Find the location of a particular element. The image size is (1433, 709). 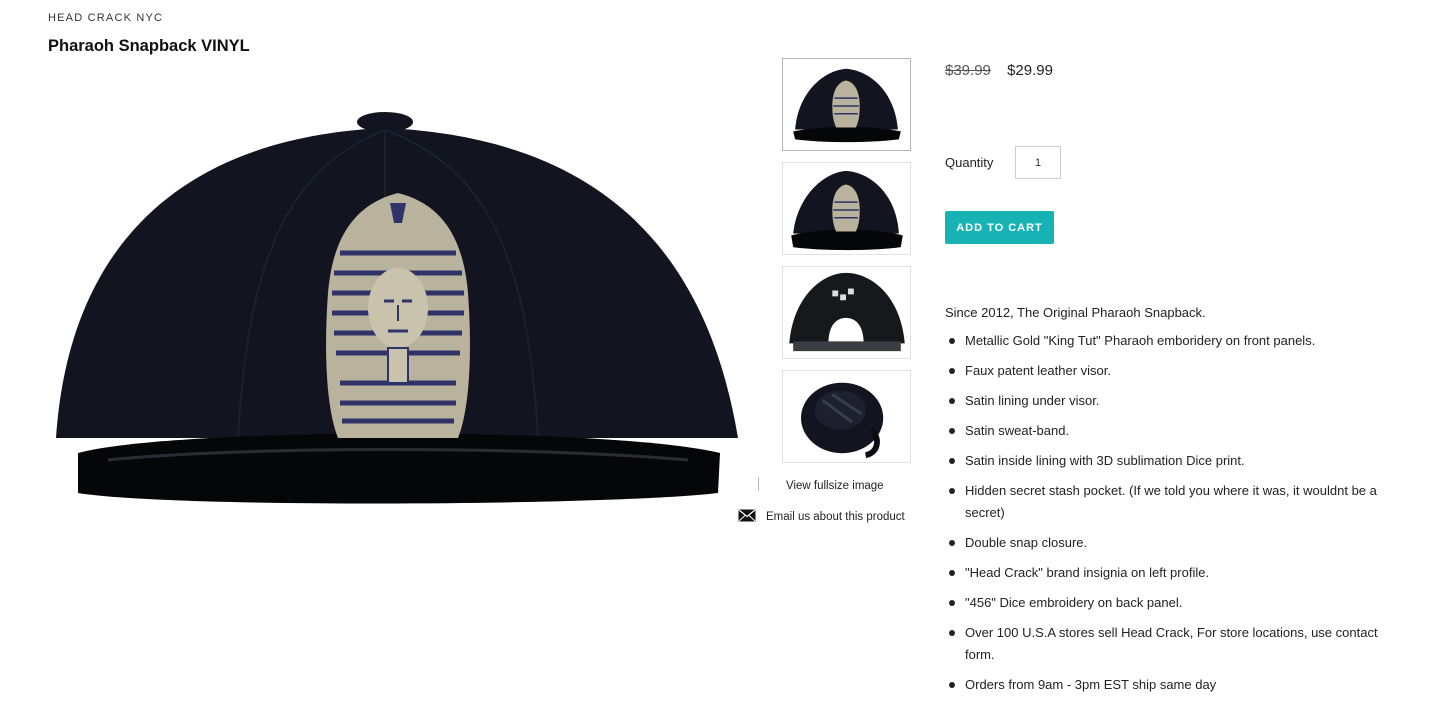

thumbnail-list is located at coordinates (846, 266).